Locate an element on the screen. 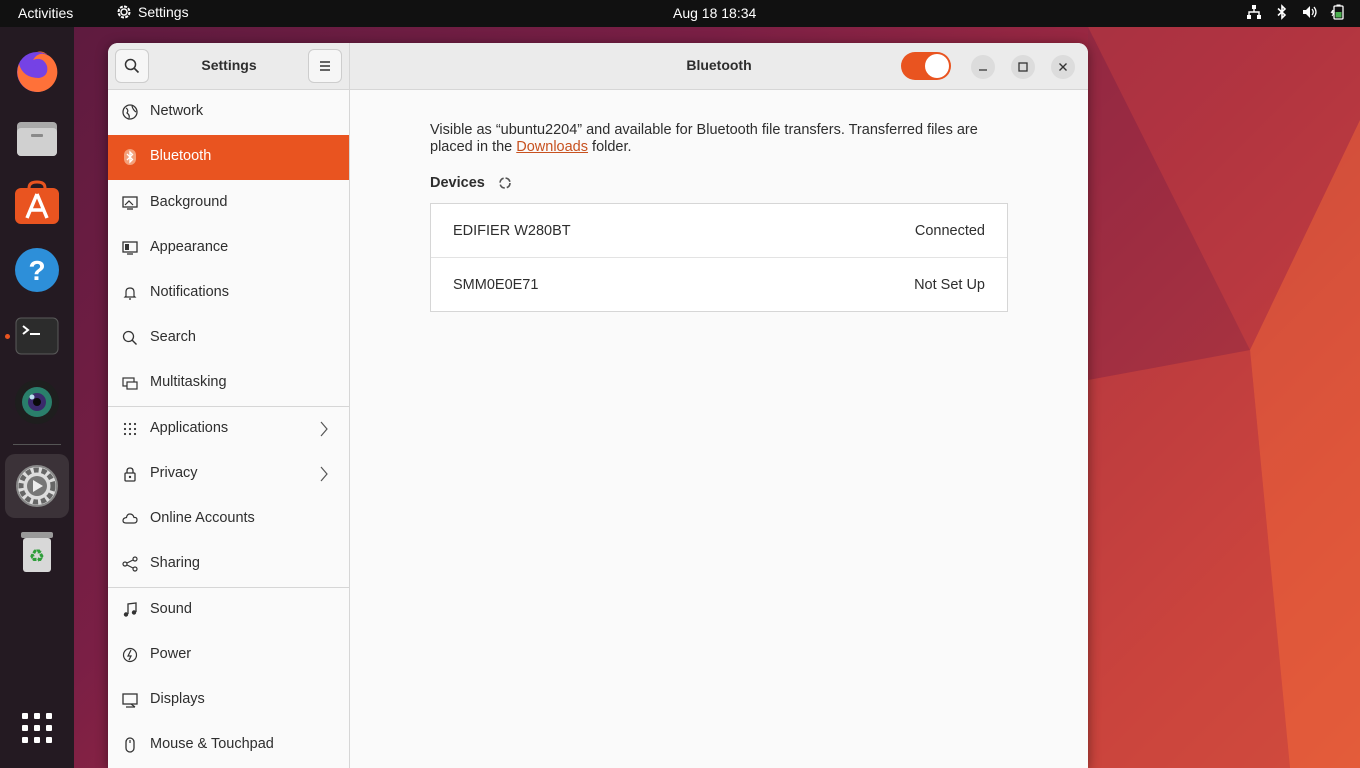  sidebar-item-online-accounts: Online Accounts is located at coordinates (228, 519).